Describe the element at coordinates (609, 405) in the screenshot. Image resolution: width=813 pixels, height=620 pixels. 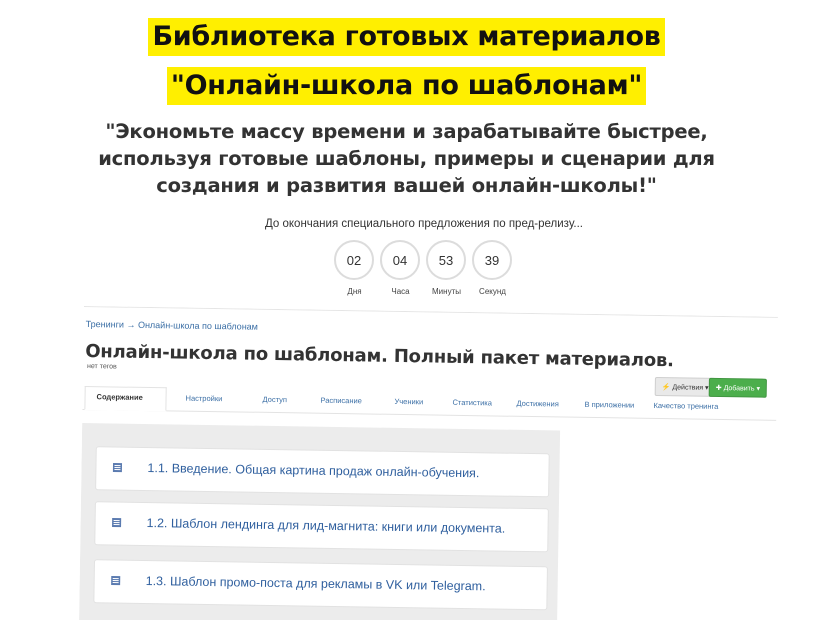
I see `tab-in-app: В приложении` at that location.